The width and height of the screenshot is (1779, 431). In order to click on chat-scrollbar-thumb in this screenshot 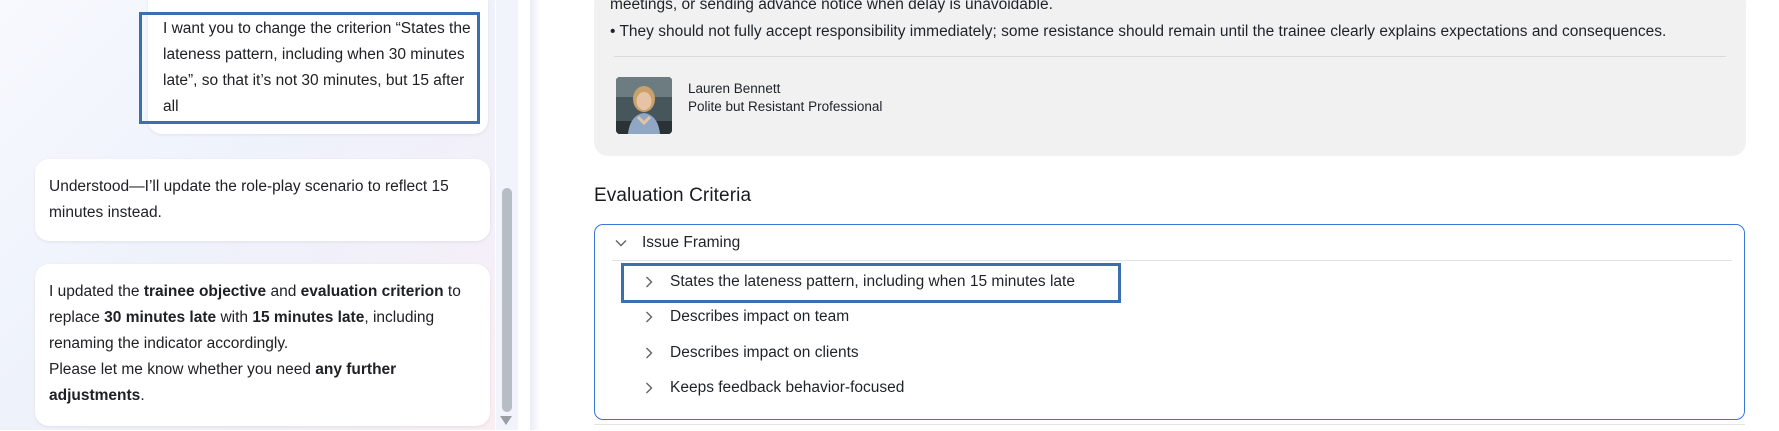, I will do `click(507, 300)`.